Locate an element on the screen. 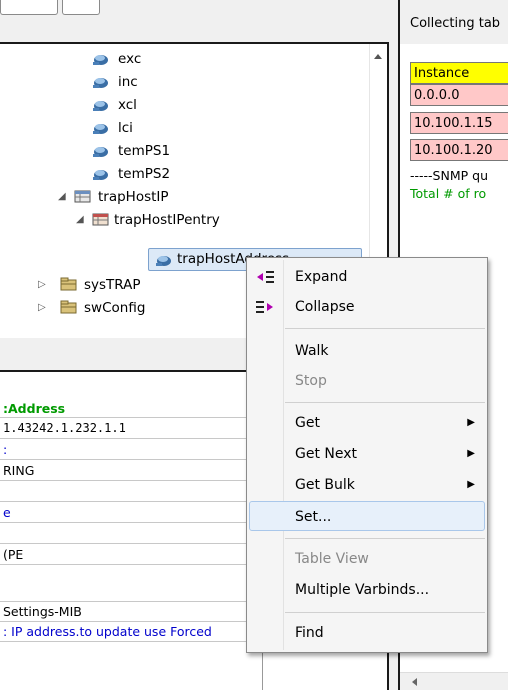 The height and width of the screenshot is (690, 508). tree-node-temps2: temPS2 is located at coordinates (152, 174).